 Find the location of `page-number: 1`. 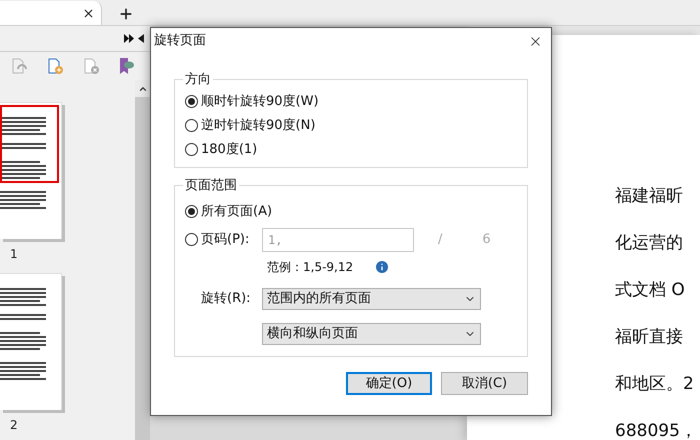

page-number: 1 is located at coordinates (14, 254).